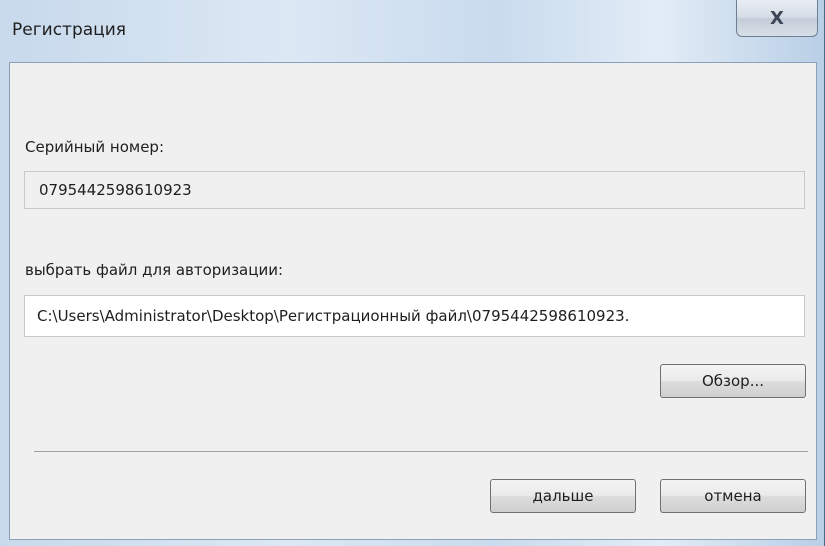 The image size is (825, 546). Describe the element at coordinates (563, 496) in the screenshot. I see `next-button: дальше` at that location.